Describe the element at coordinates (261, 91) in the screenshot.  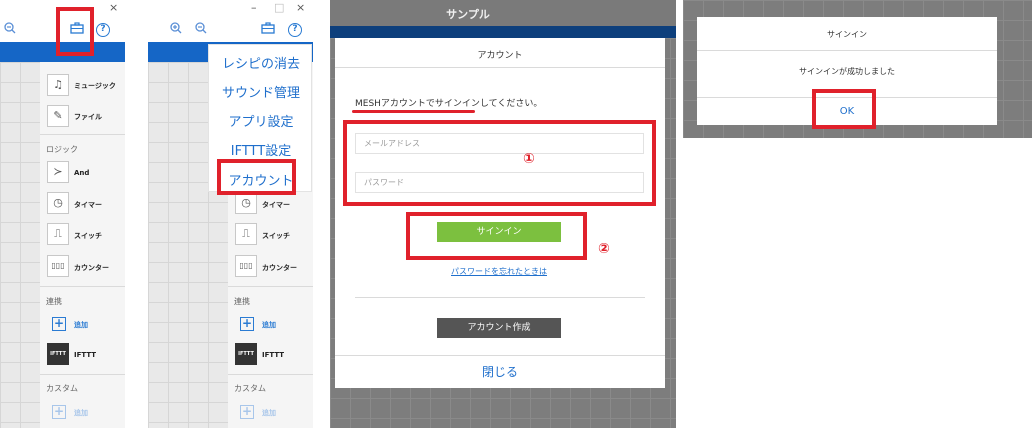
I see `menu-item-sound-management: サウンド管理` at that location.